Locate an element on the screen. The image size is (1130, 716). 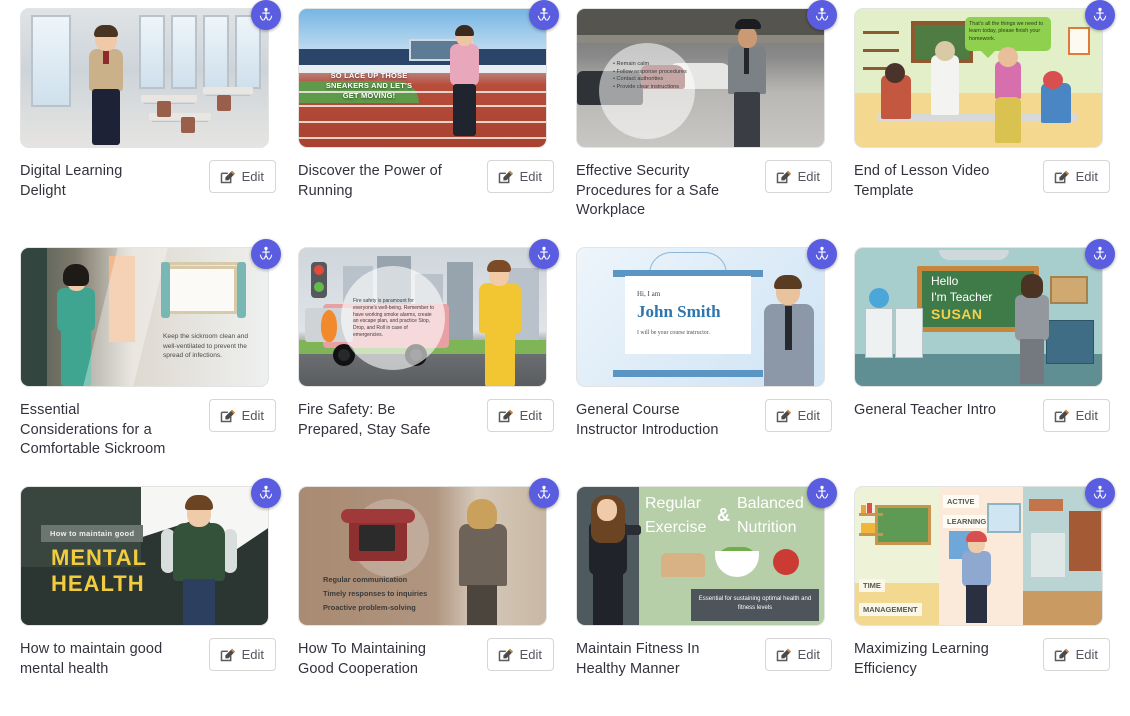
card-meta: Fire Safety: Be Prepared, Stay Safe Edit is located at coordinates (426, 419).